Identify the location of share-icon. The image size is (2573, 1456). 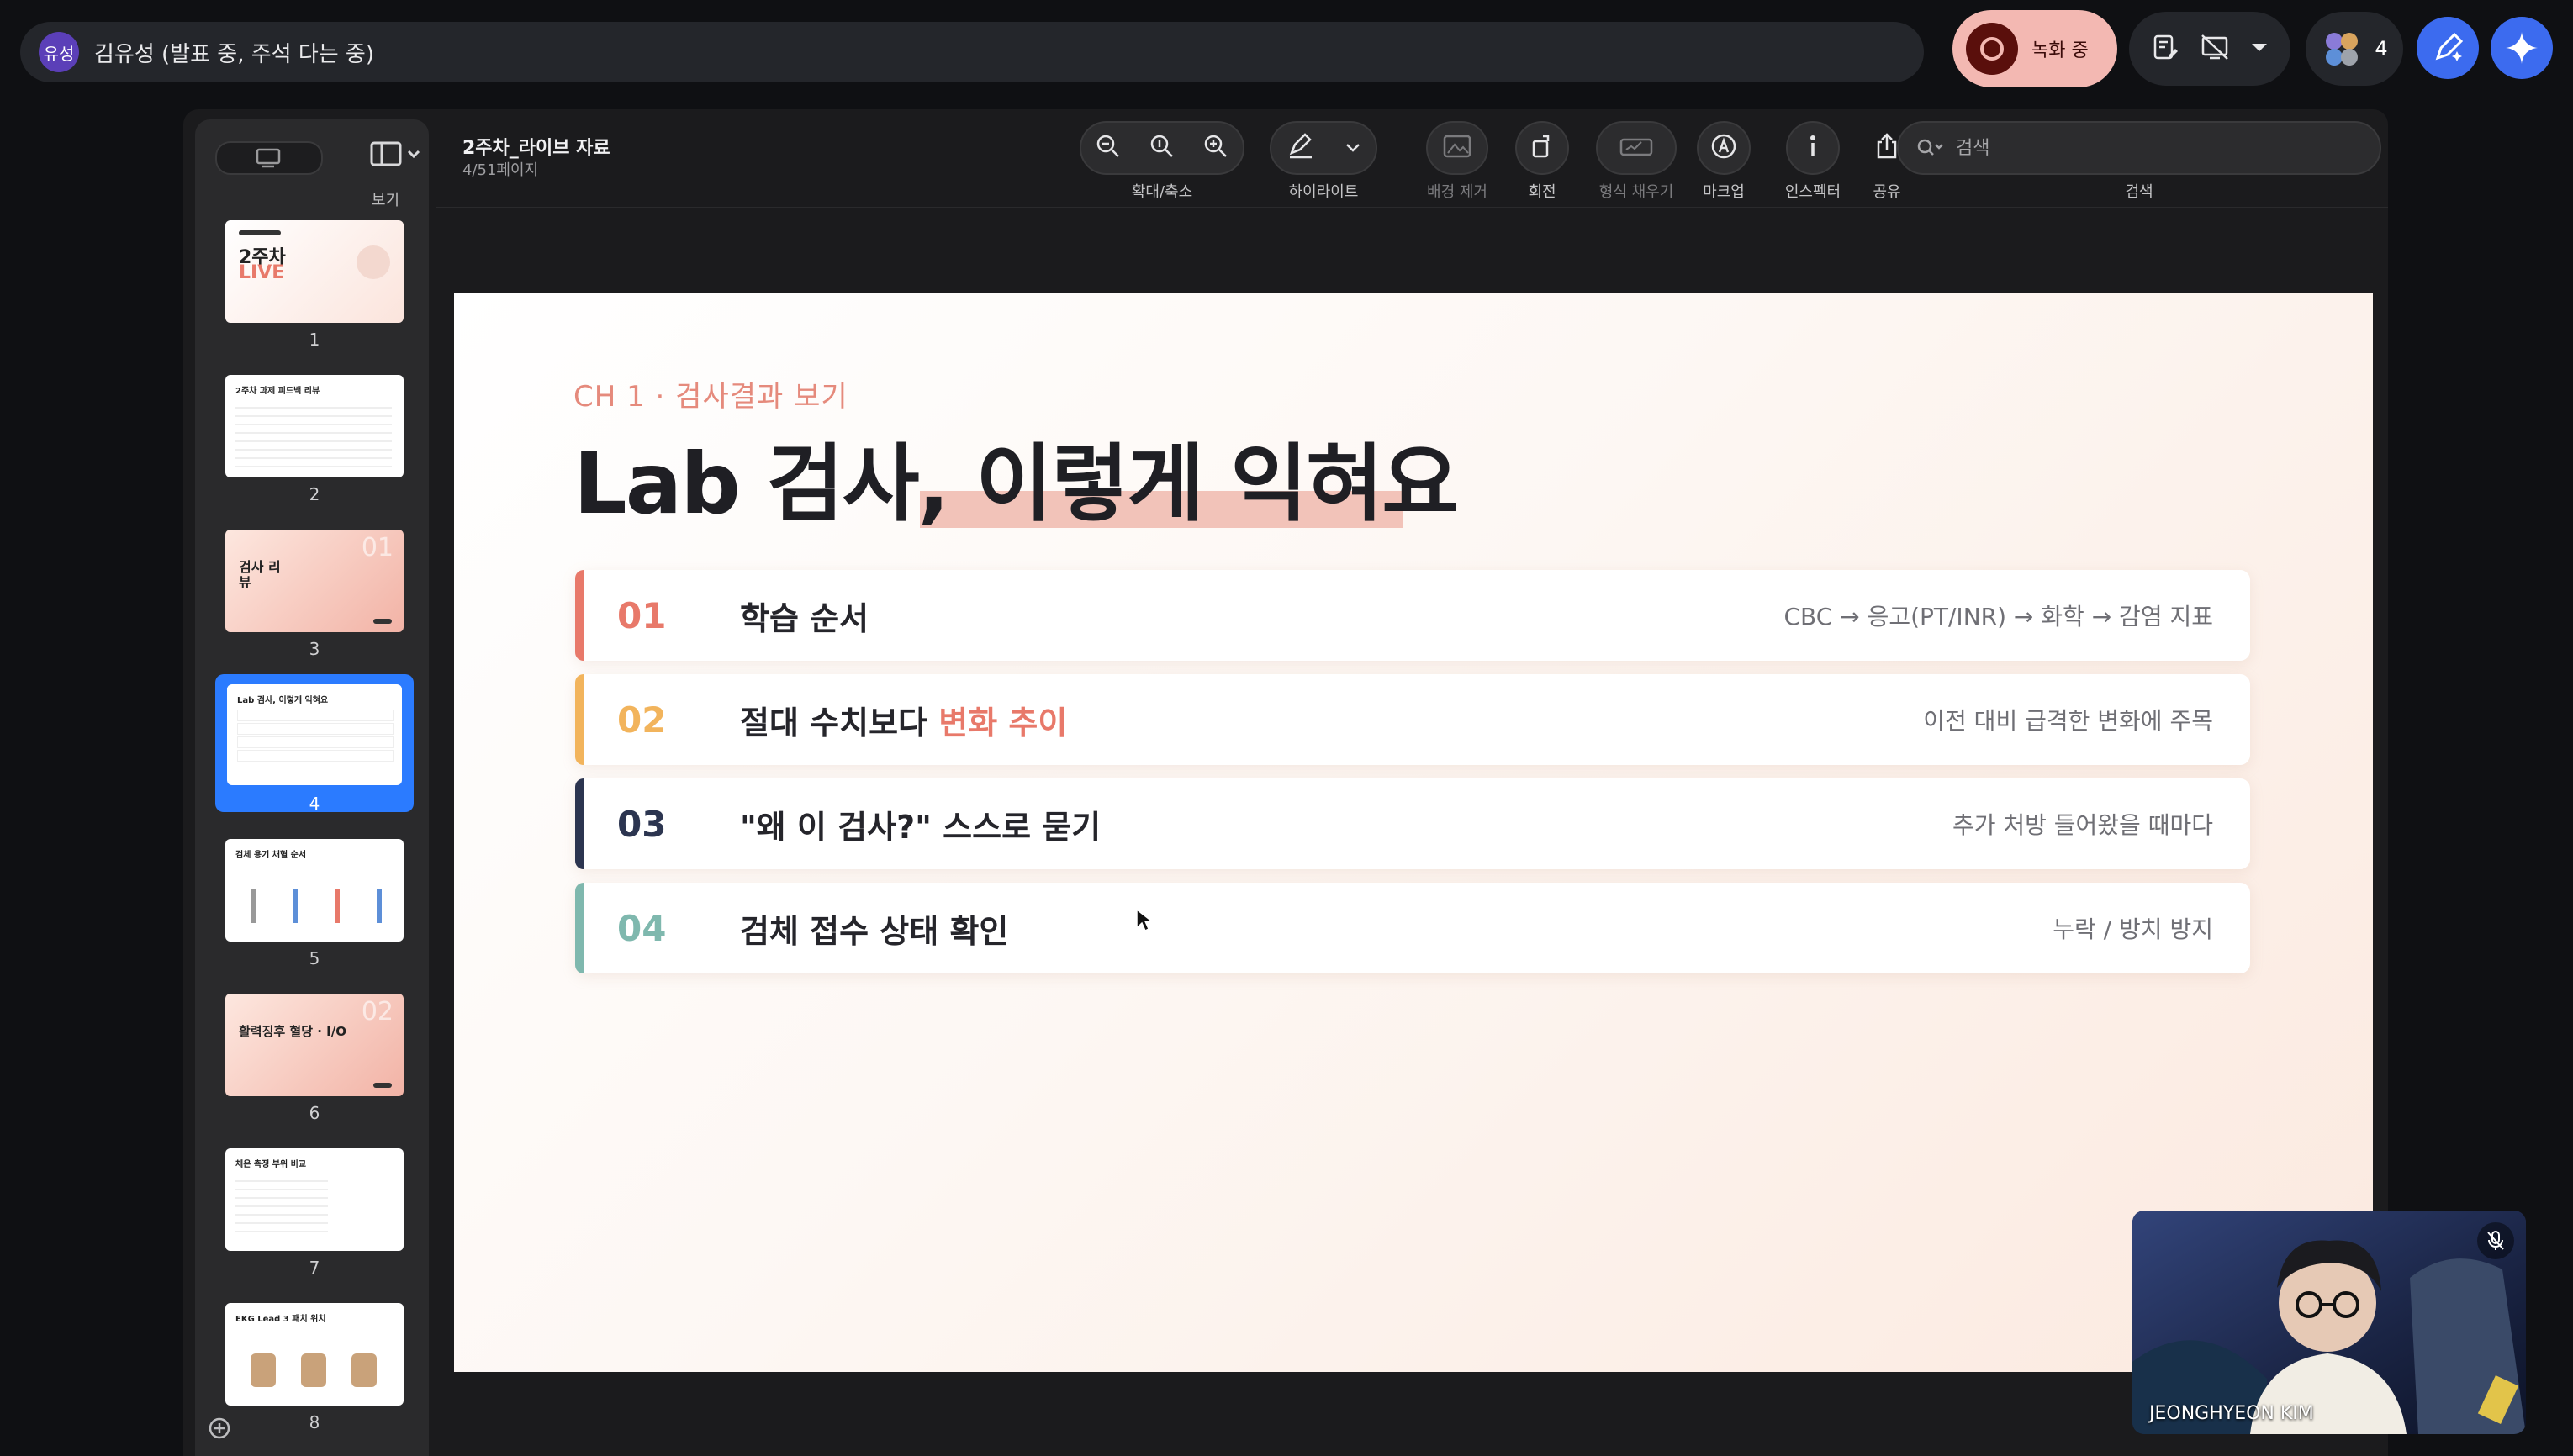
(1887, 148).